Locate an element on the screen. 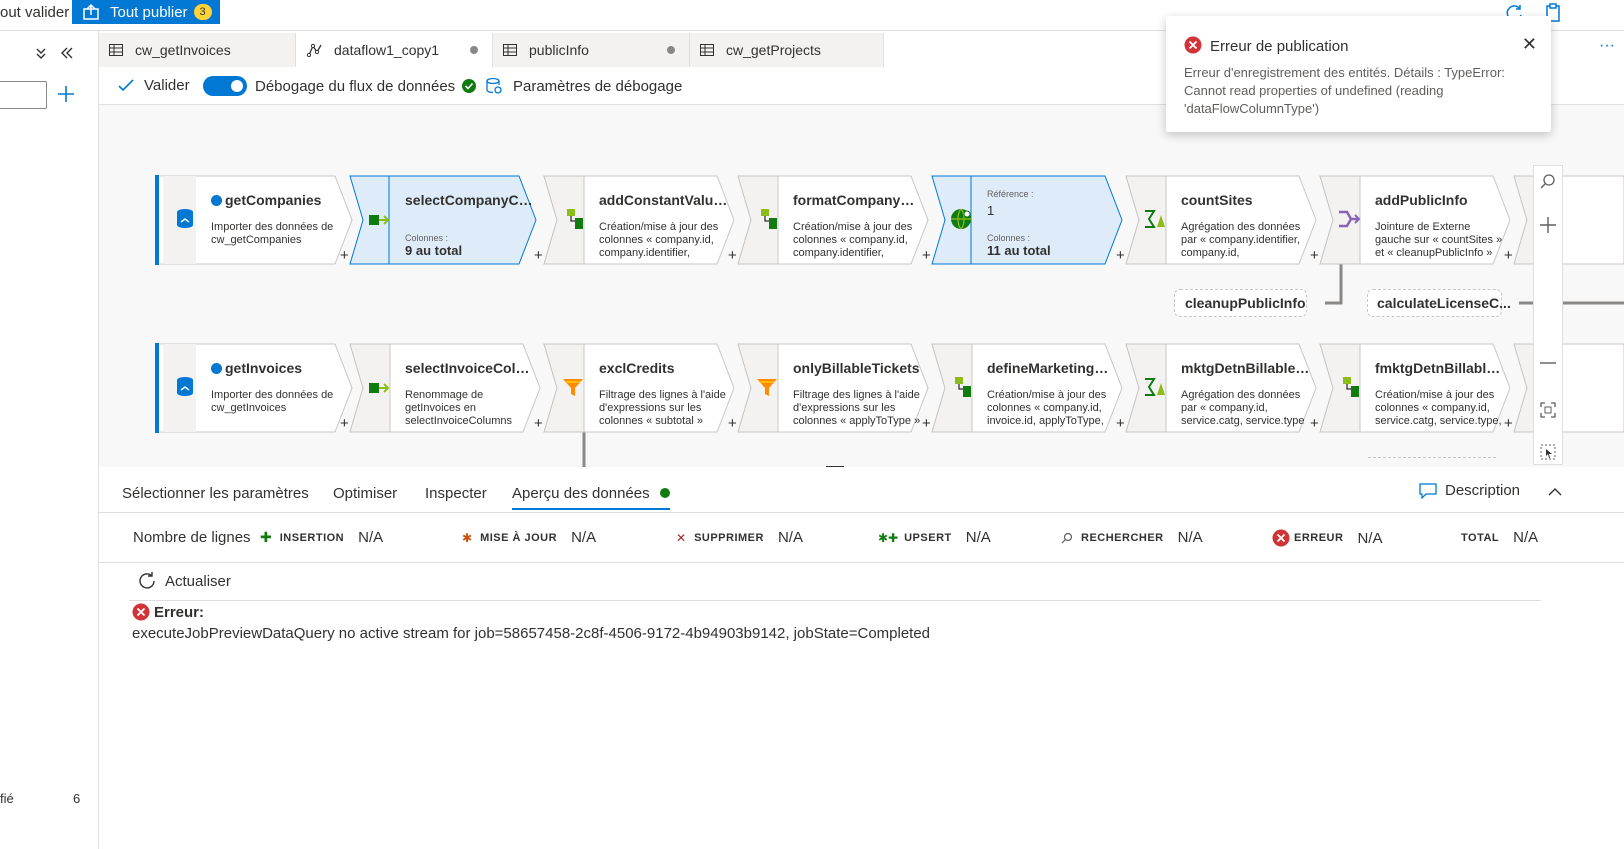  columns-value: 11 au total is located at coordinates (1019, 250).